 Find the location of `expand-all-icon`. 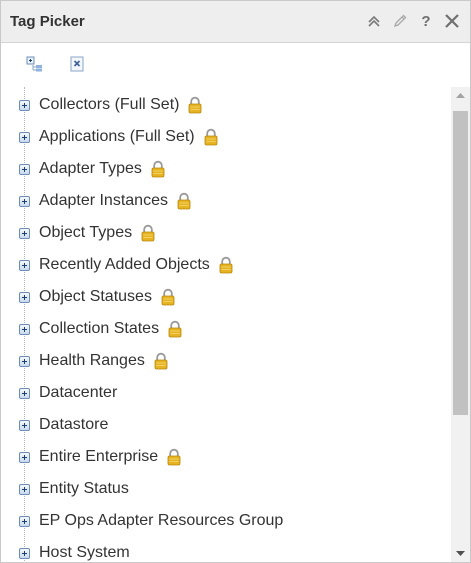

expand-all-icon is located at coordinates (35, 64).